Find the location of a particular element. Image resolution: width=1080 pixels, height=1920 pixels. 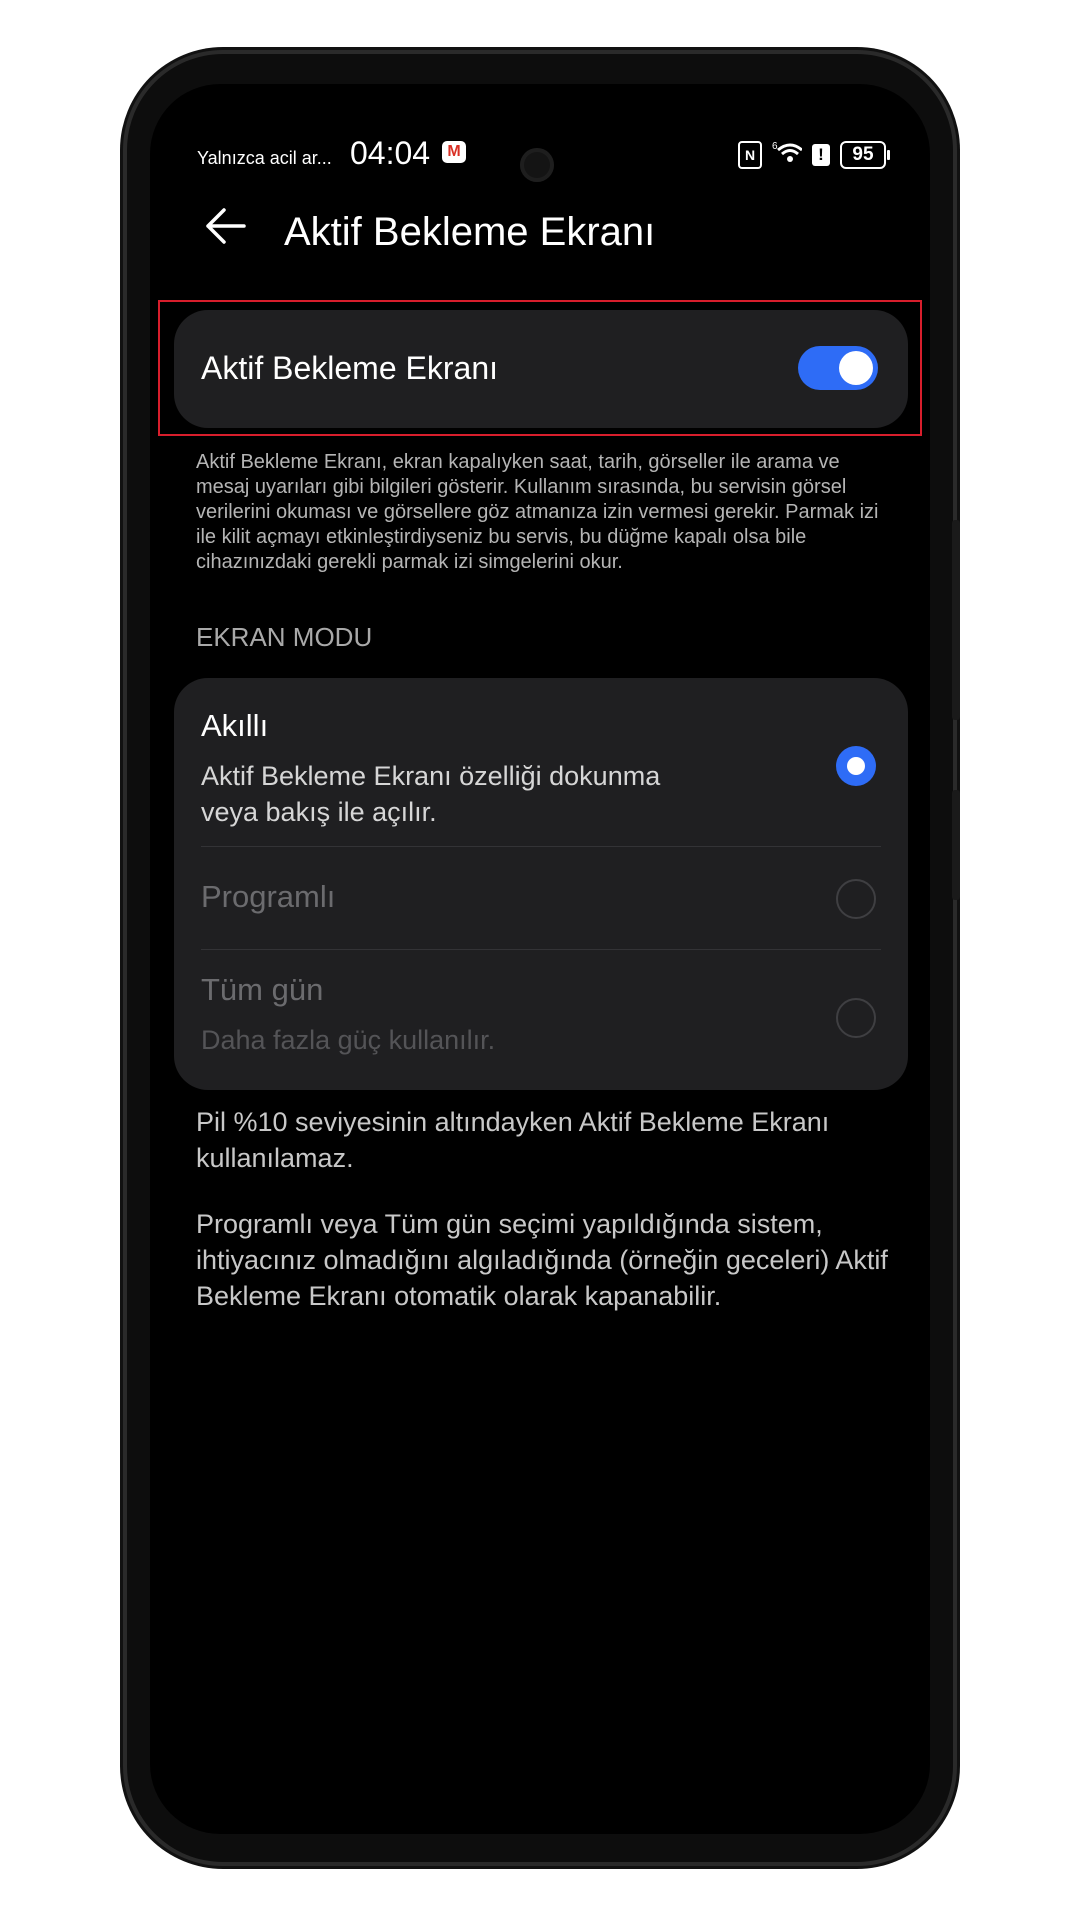

option-subtitle: Daha fazla güç kullanılır. is located at coordinates (348, 1040).